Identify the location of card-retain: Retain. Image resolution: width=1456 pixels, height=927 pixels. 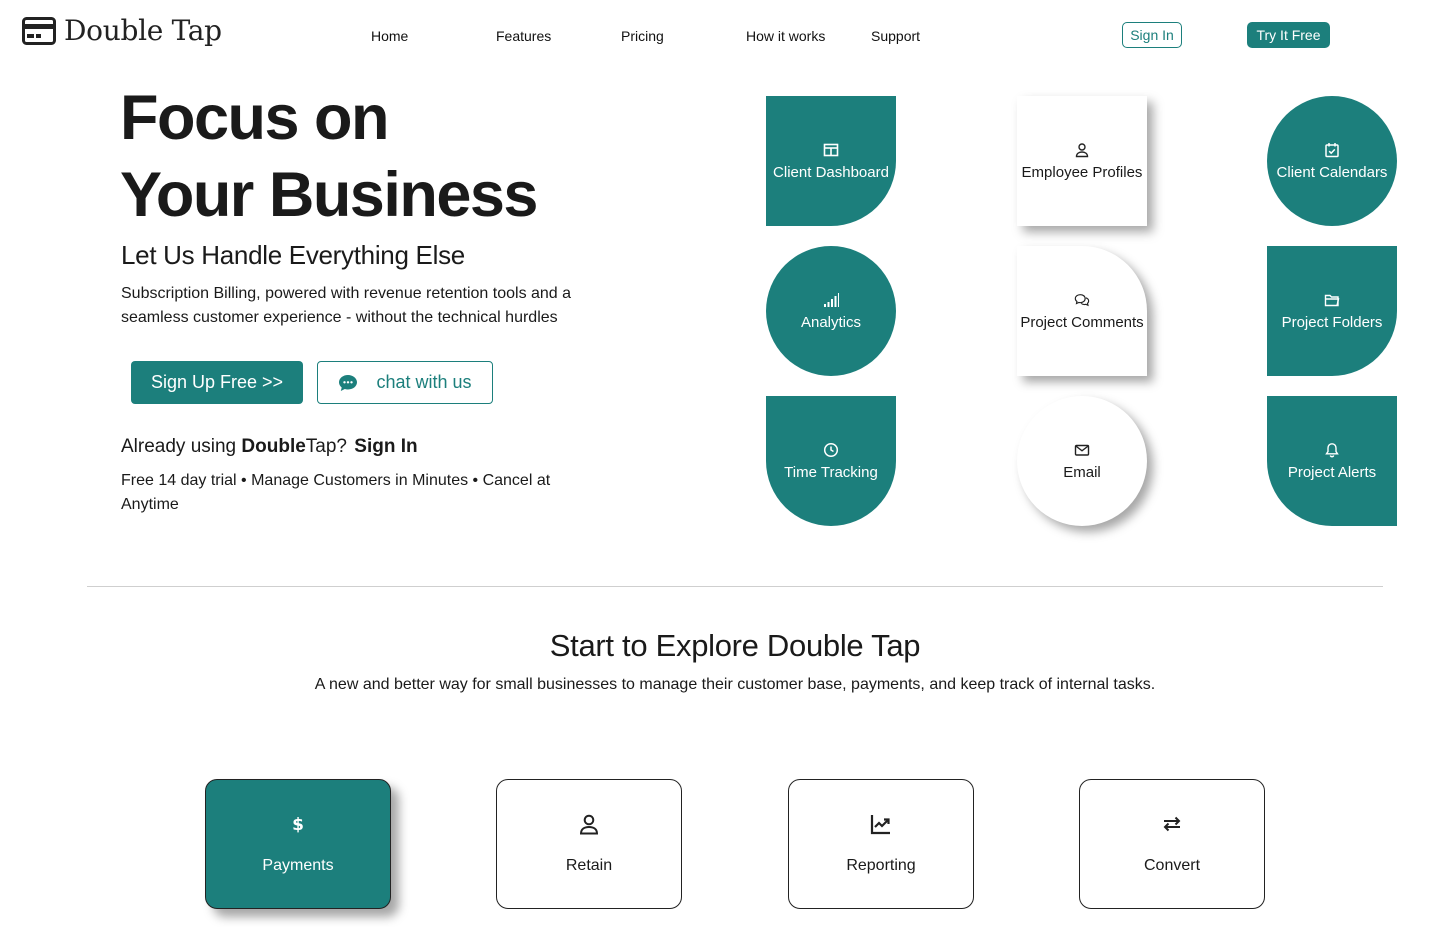
(589, 844).